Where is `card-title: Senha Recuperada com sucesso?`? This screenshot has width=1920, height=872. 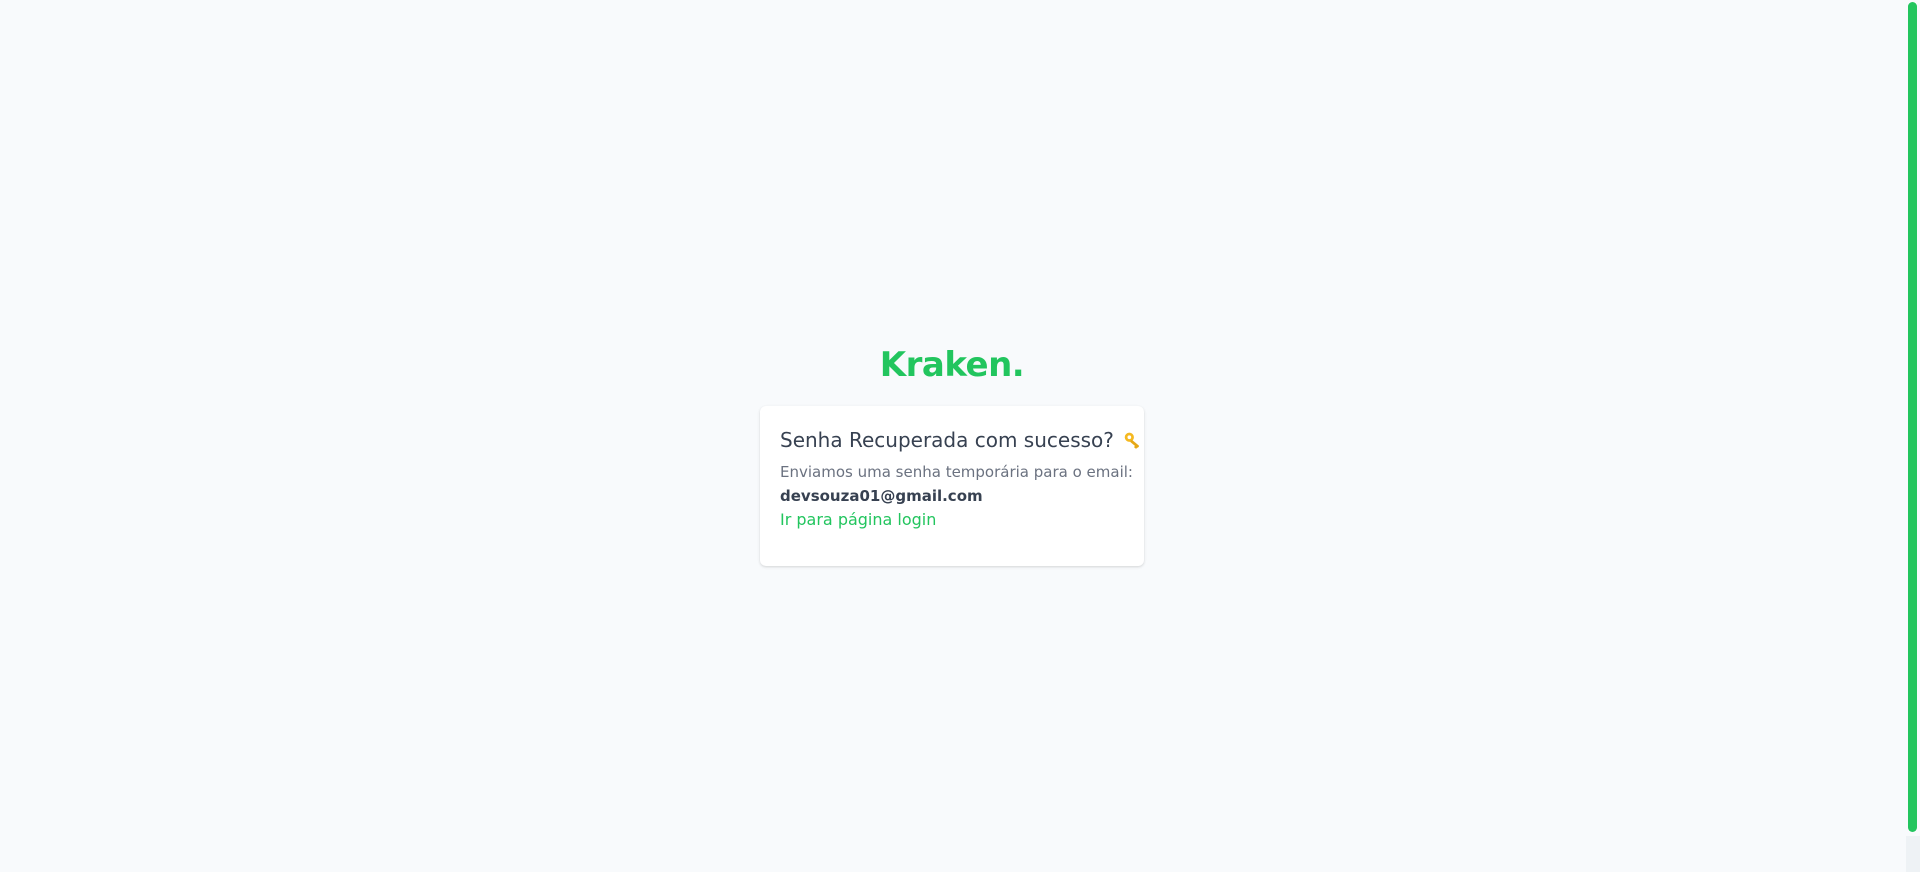
card-title: Senha Recuperada com sucesso? is located at coordinates (959, 440).